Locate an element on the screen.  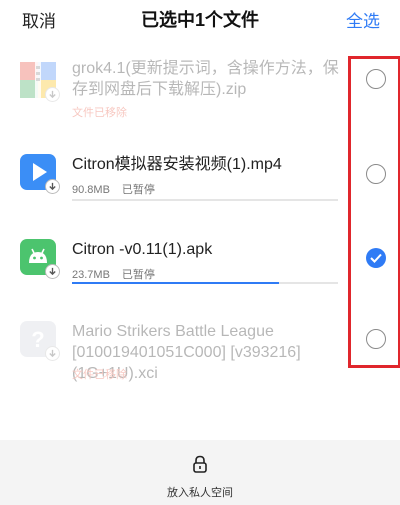
file-name: Citron模拟器安装视频(1).mp4 is located at coordinates (177, 164).